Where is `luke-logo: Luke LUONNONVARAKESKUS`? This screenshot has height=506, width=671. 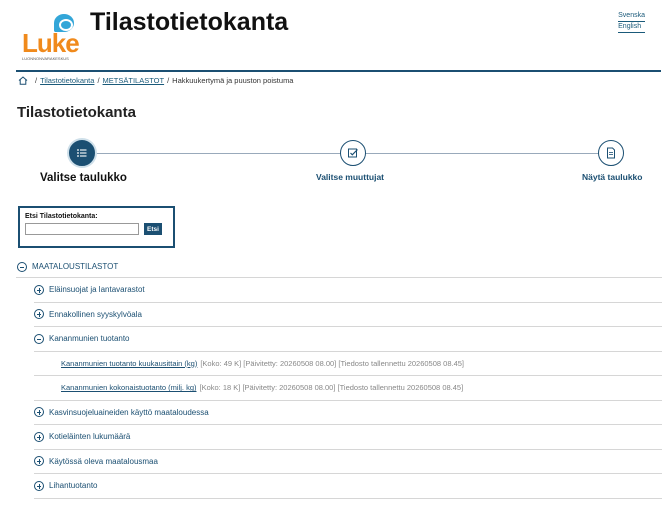
luke-logo: Luke LUONNONVARAKESKUS is located at coordinates (50, 38).